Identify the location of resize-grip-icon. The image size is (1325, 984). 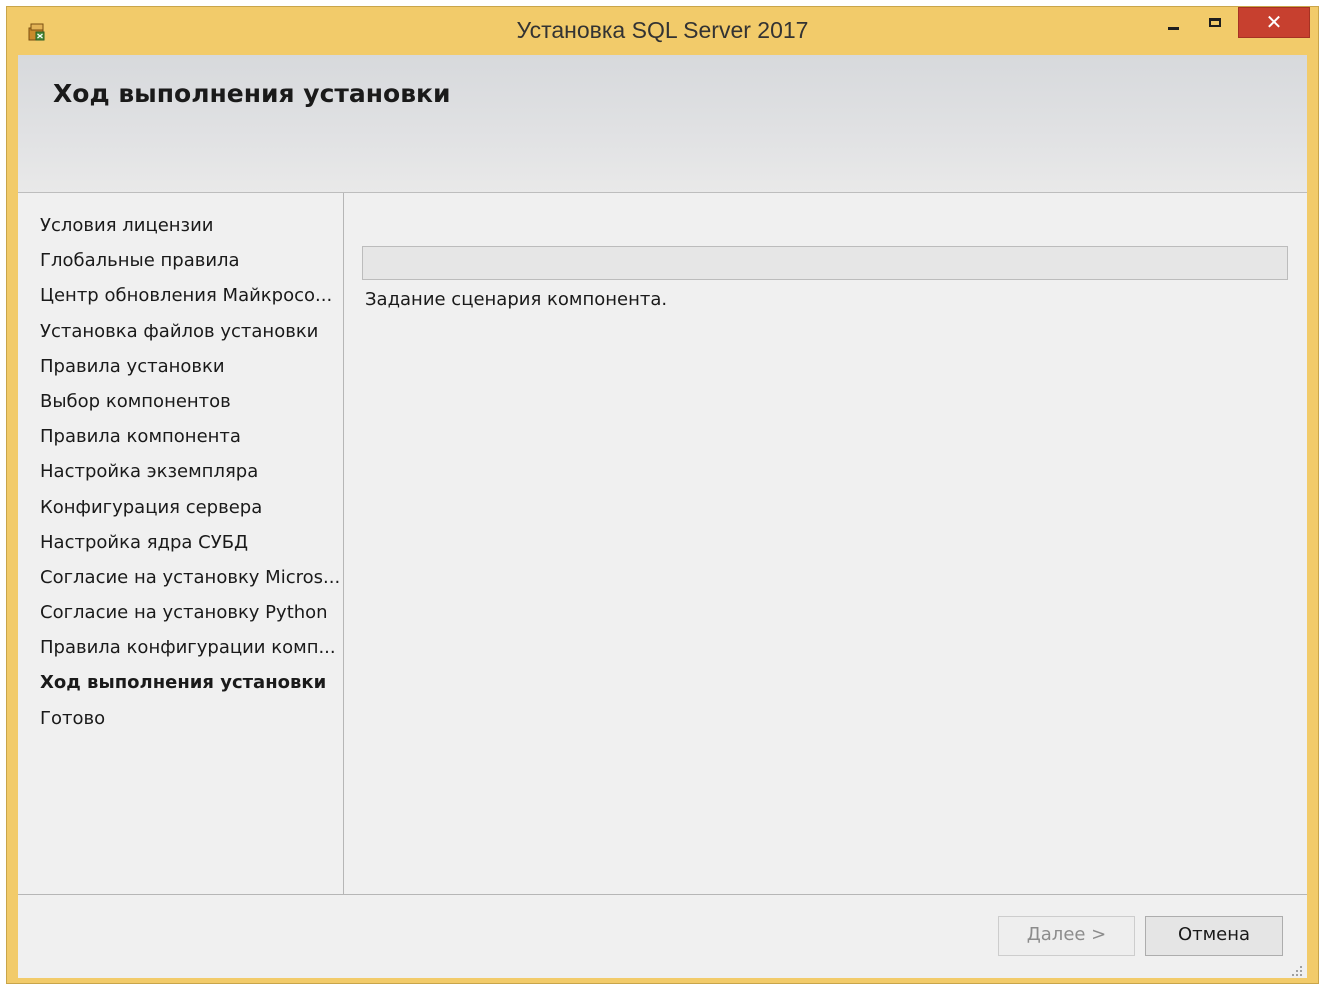
(1296, 970).